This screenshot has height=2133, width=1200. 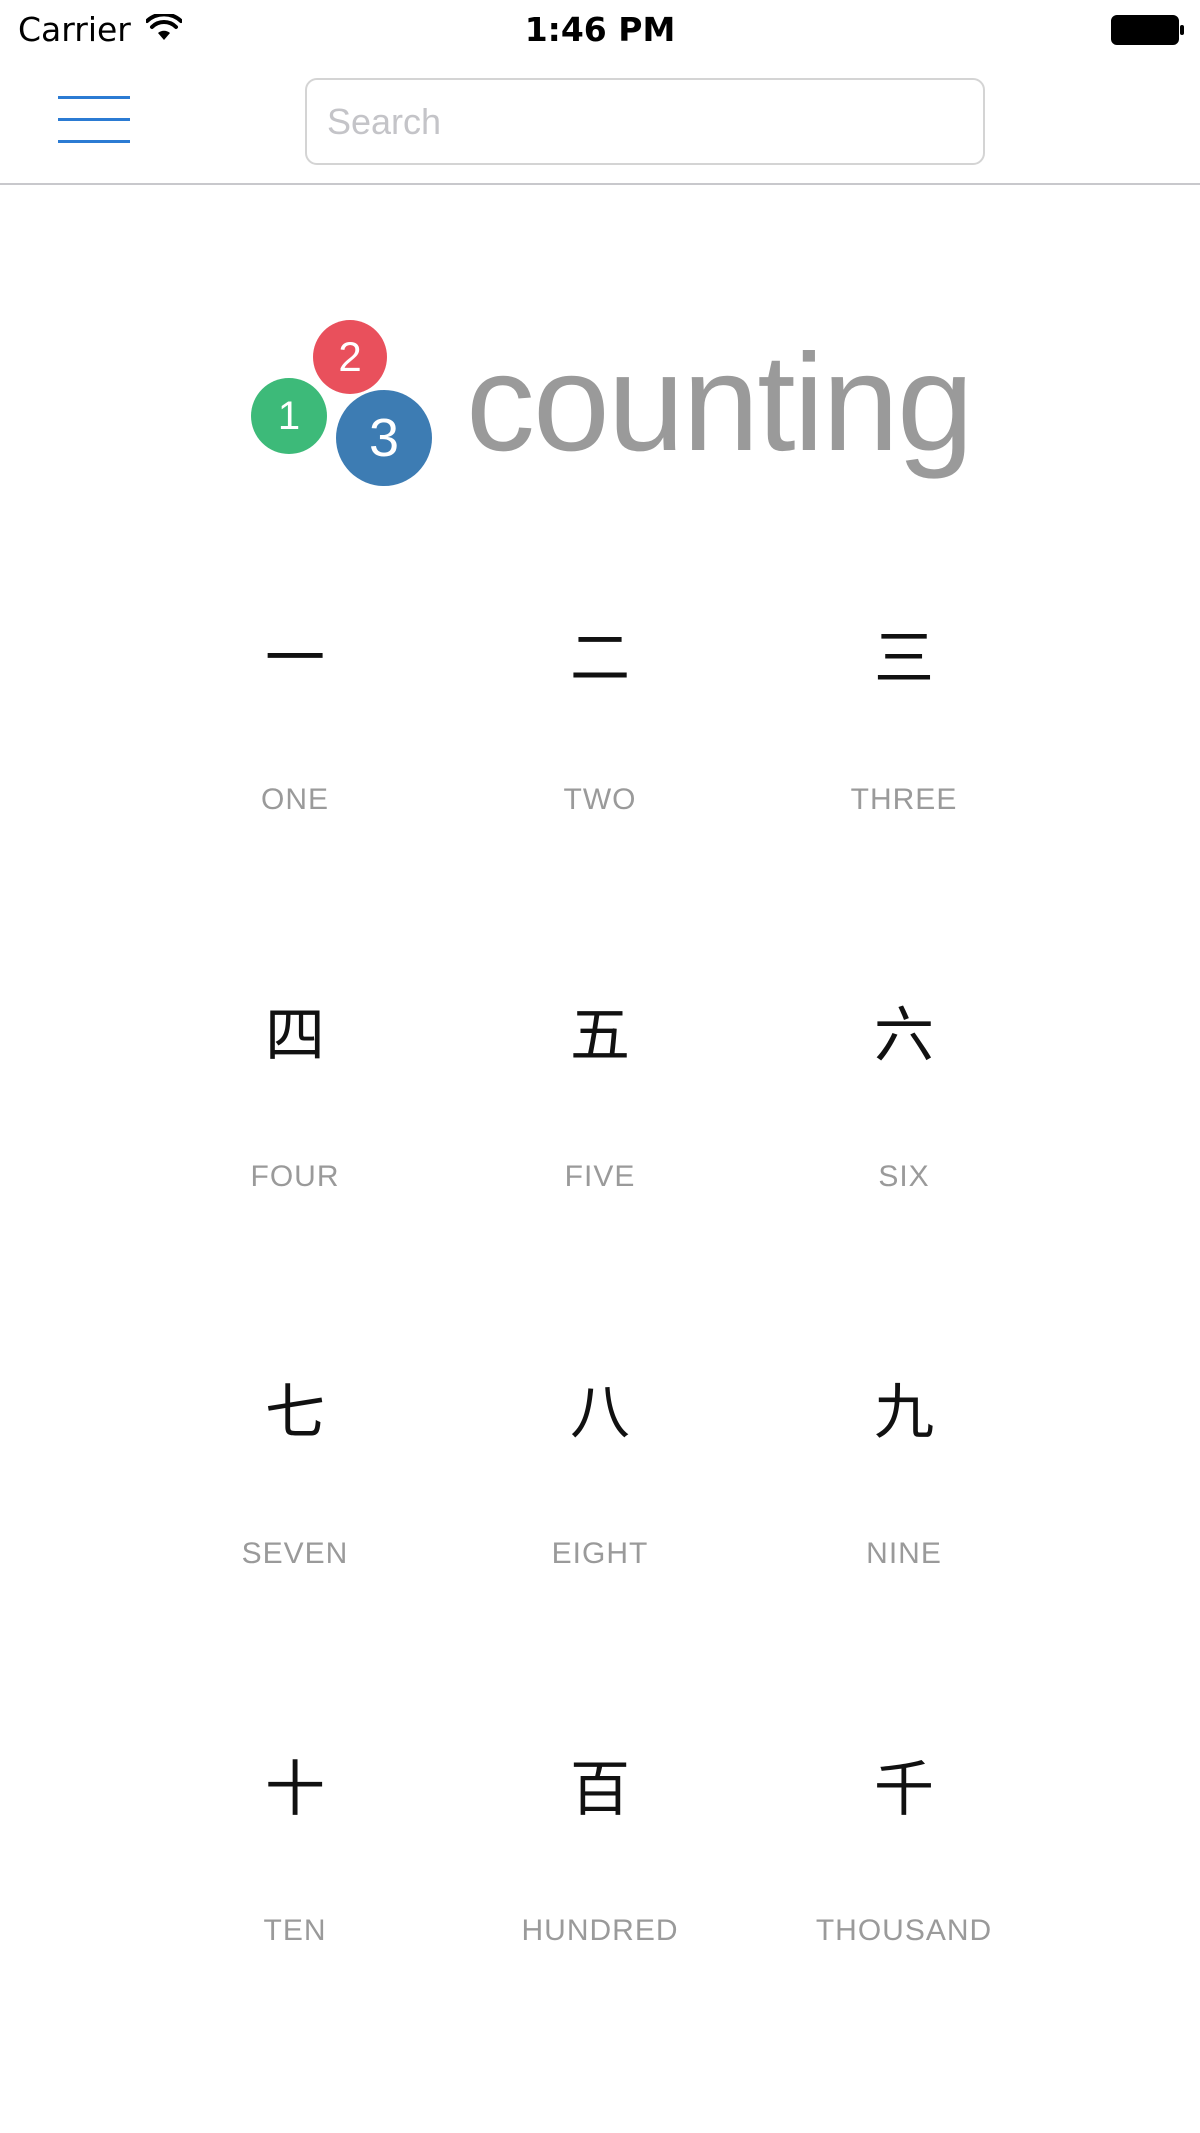 I want to click on logo-ball-2: 2, so click(x=350, y=357).